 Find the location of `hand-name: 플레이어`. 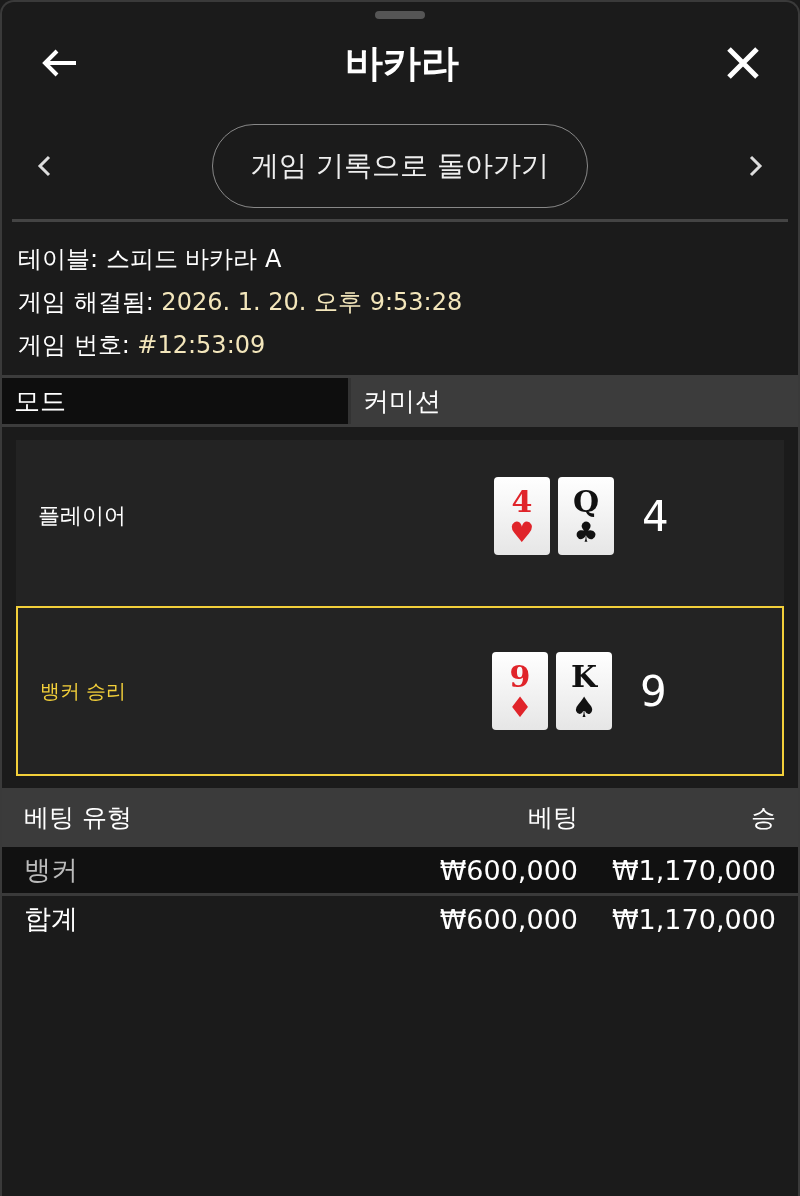

hand-name: 플레이어 is located at coordinates (82, 516).